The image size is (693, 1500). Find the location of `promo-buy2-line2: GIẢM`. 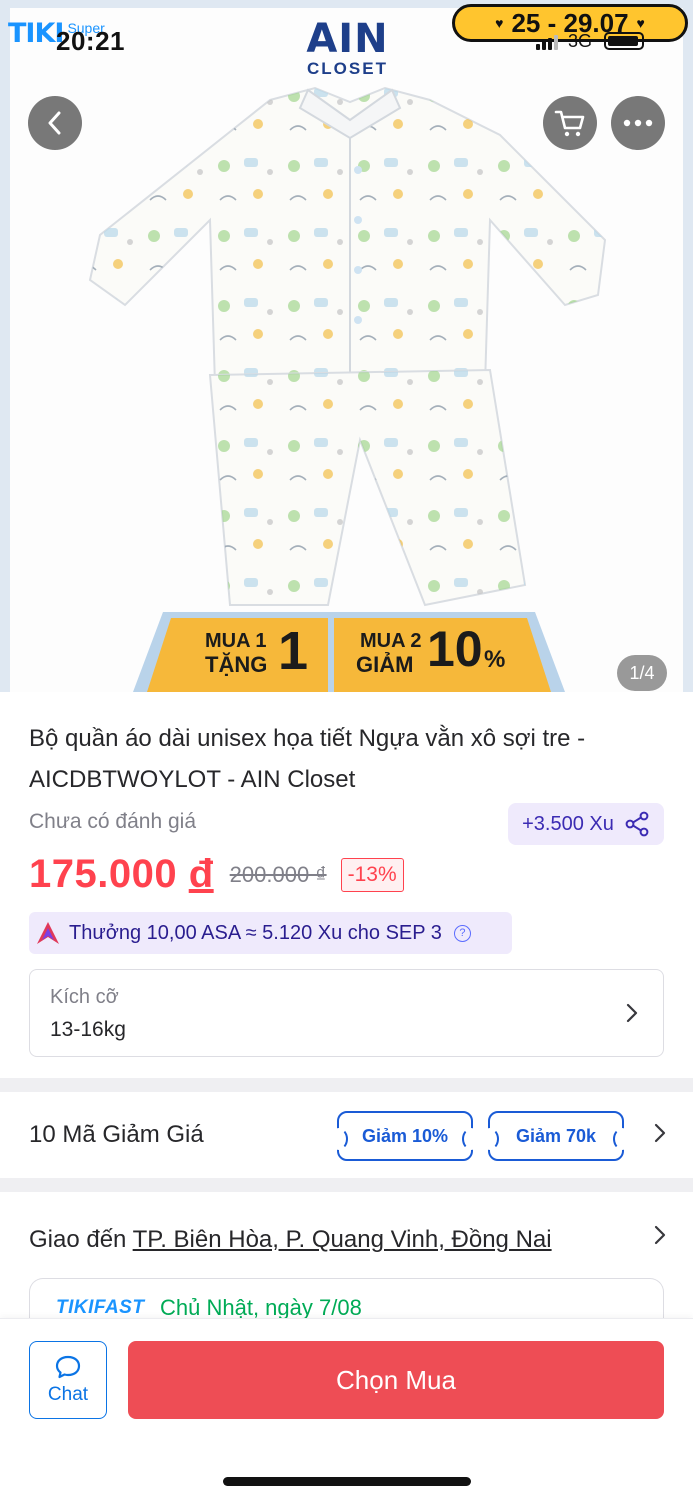

promo-buy2-line2: GIẢM is located at coordinates (385, 664).